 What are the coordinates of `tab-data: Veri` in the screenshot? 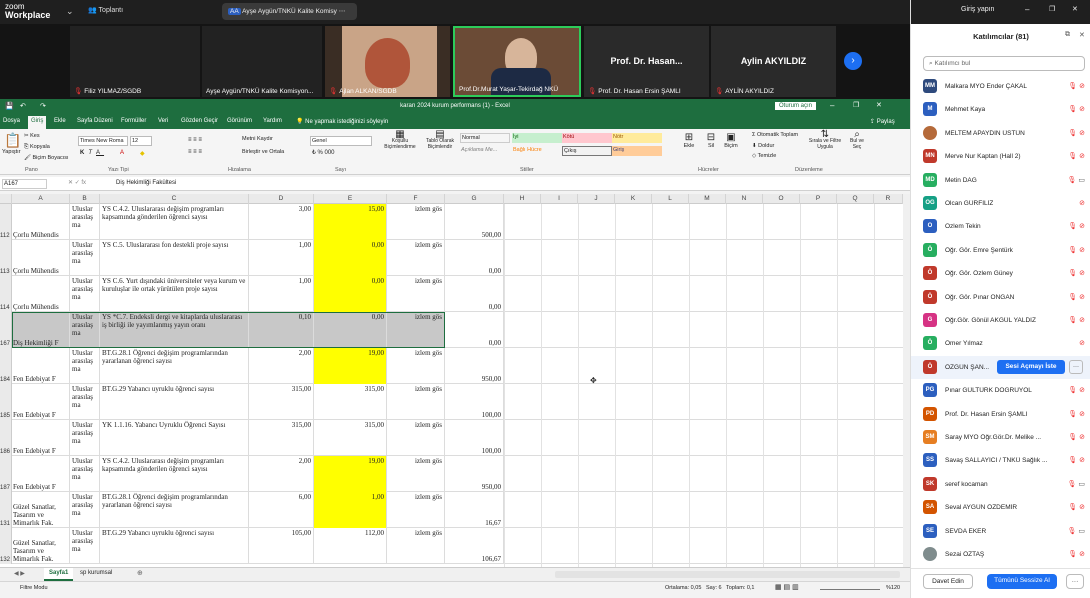 It's located at (163, 121).